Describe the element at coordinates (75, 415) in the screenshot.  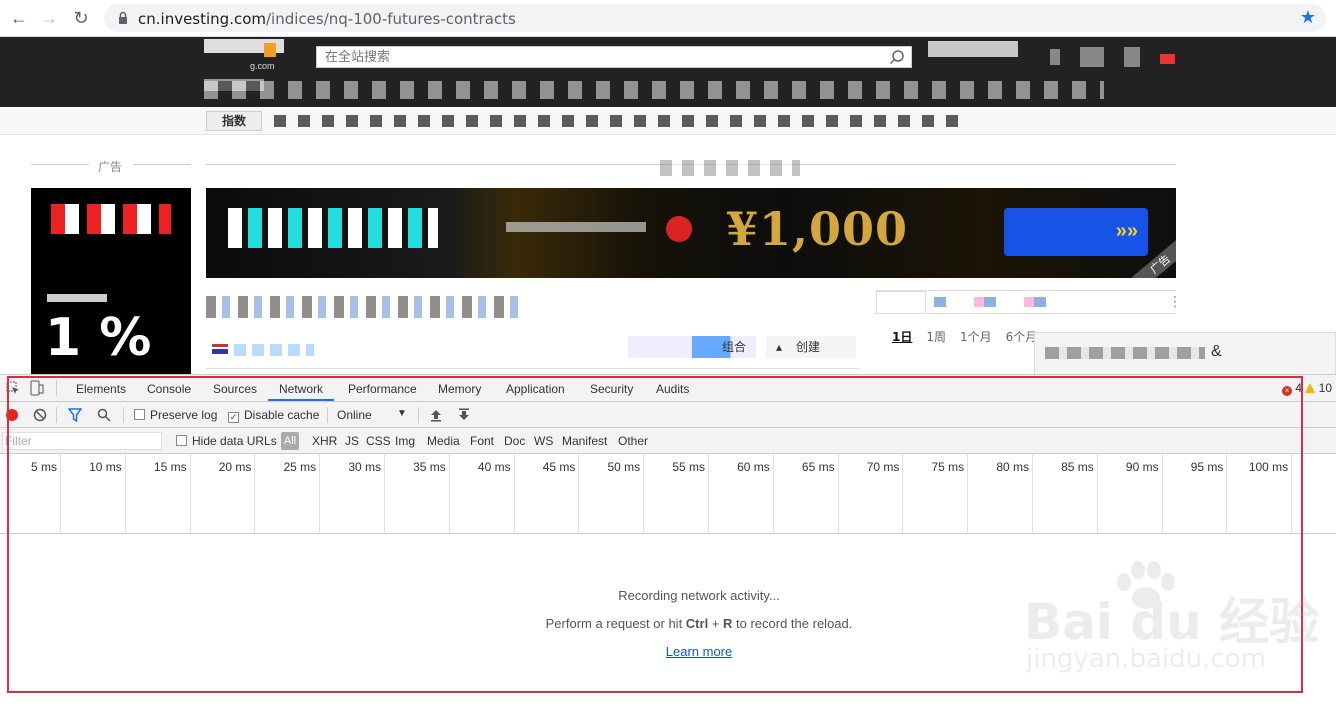
I see `filter-icon` at that location.